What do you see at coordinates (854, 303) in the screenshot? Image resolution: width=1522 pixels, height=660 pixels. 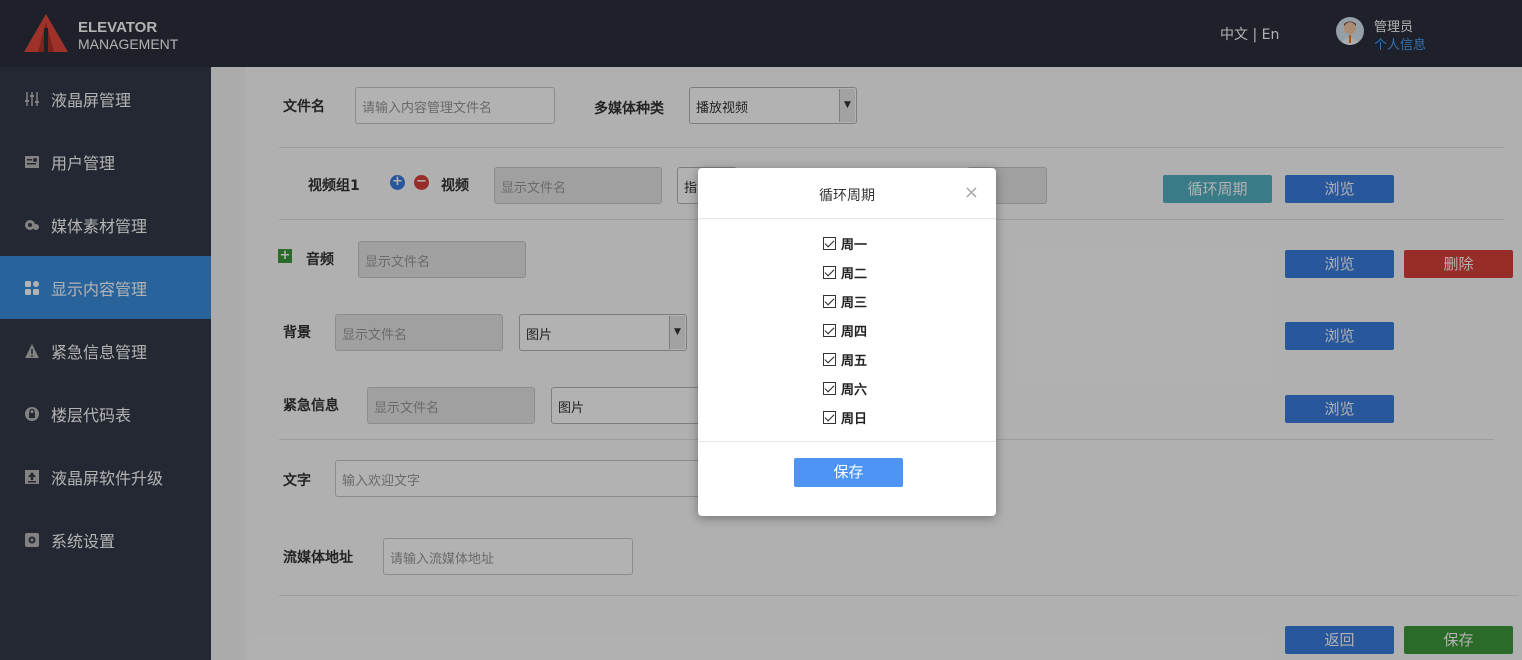 I see `day-label: 周三` at bounding box center [854, 303].